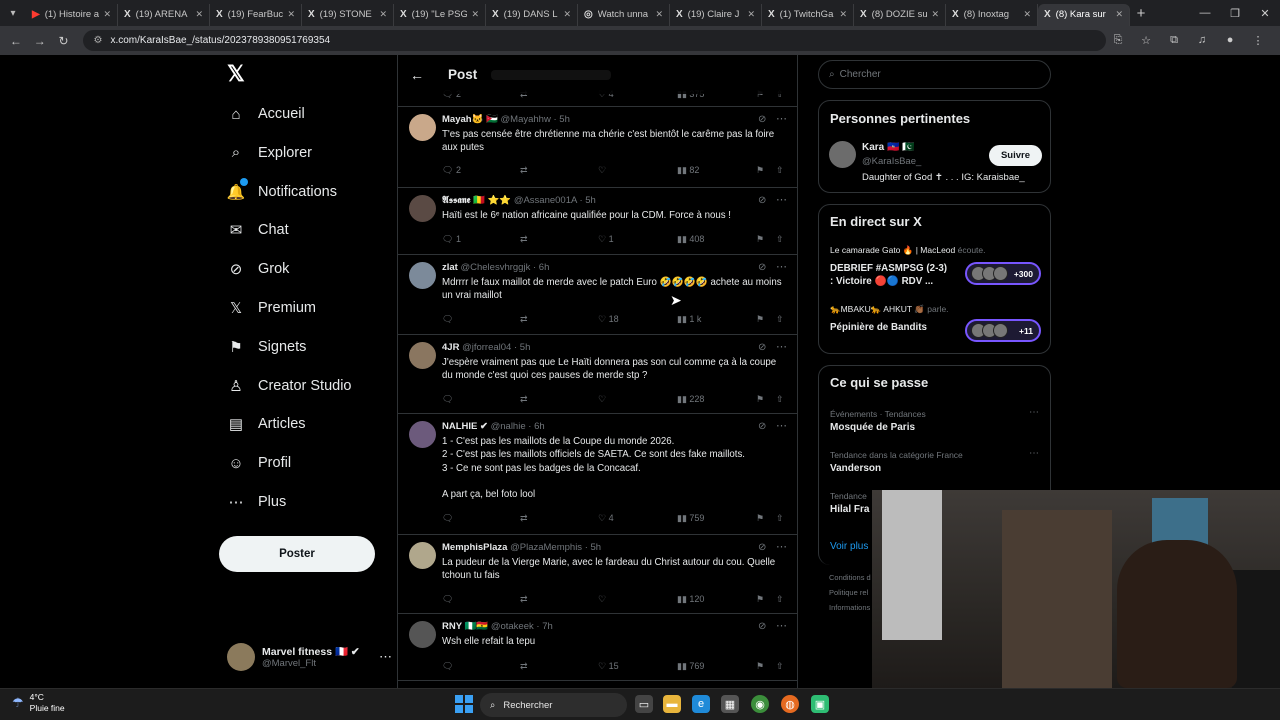 The height and width of the screenshot is (720, 1280). Describe the element at coordinates (97, 40) in the screenshot. I see `site-info-icon: ⚙` at that location.